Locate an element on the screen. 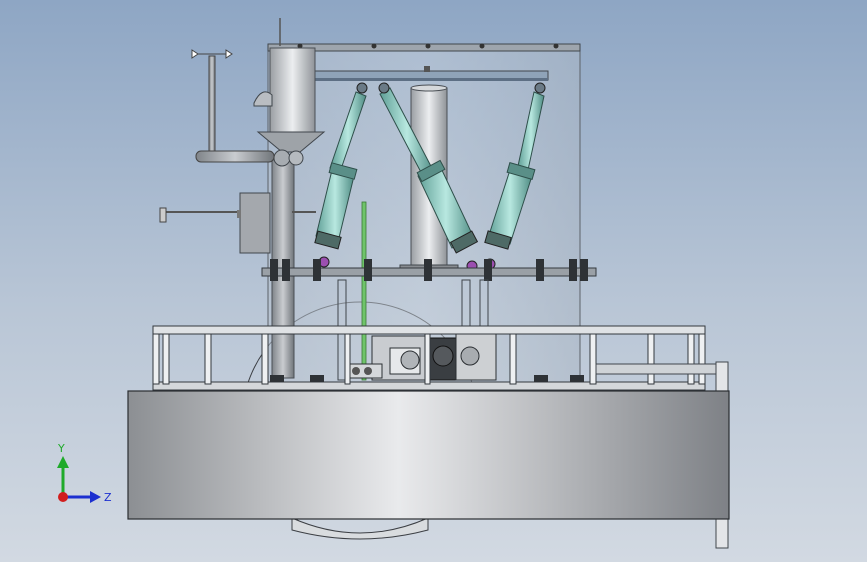 The image size is (867, 562). guard-railing is located at coordinates (429, 358).